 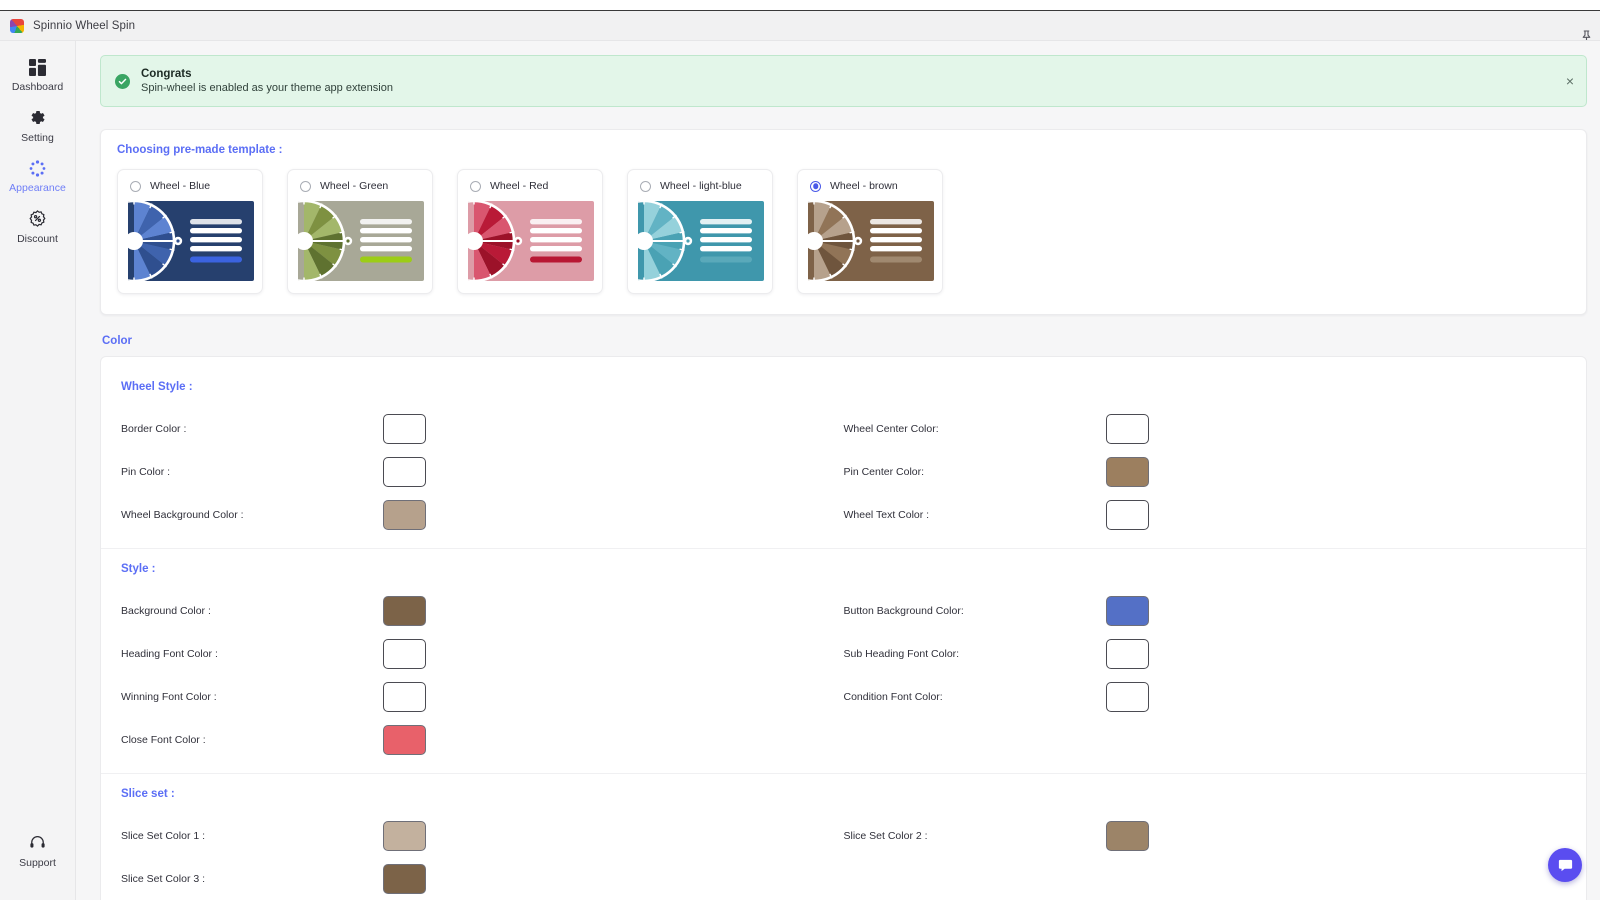 What do you see at coordinates (154, 428) in the screenshot?
I see `color-field-label: Border Color :` at bounding box center [154, 428].